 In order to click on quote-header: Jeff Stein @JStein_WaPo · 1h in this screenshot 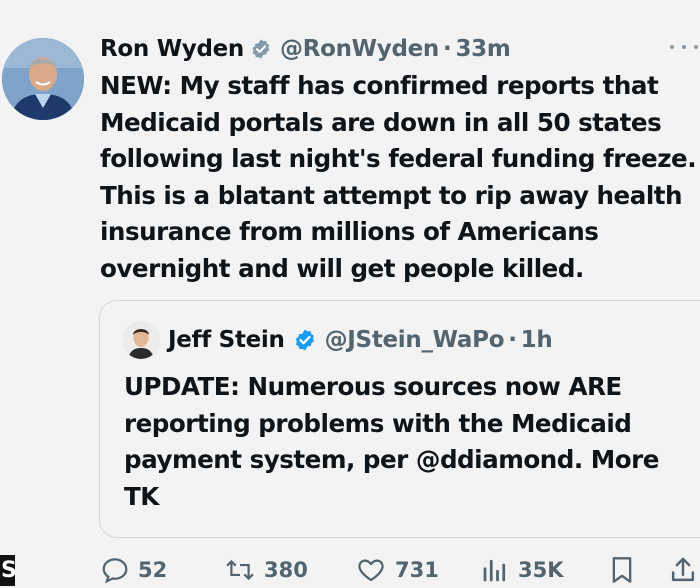, I will do `click(360, 340)`.